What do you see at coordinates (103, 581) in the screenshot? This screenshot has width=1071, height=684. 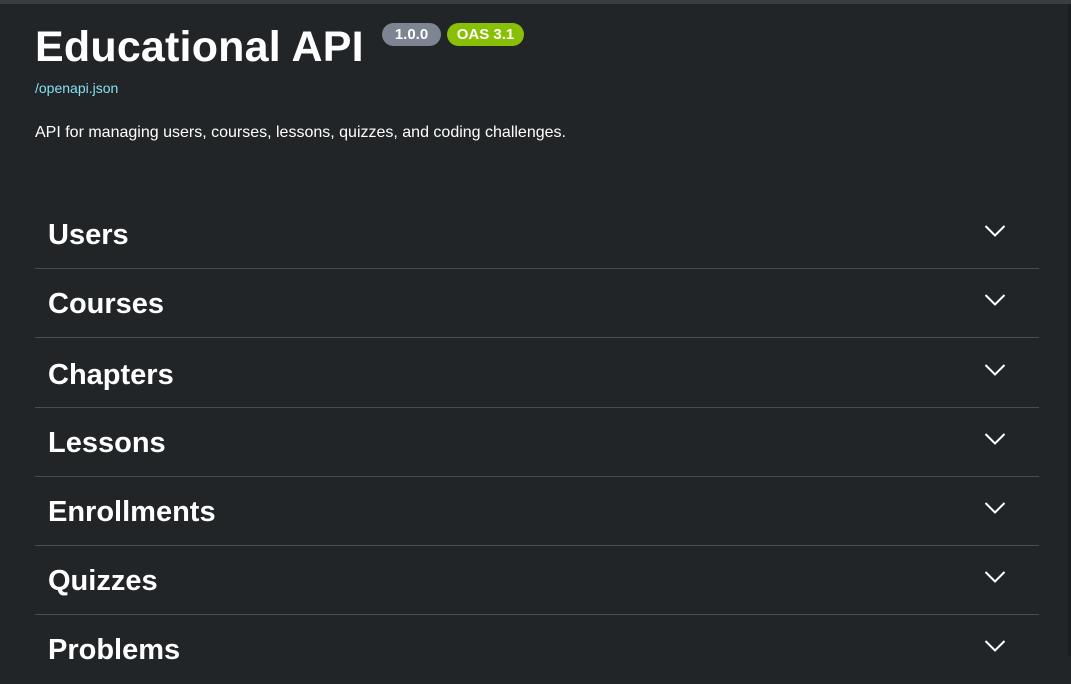 I see `tag-label: Quizzes` at bounding box center [103, 581].